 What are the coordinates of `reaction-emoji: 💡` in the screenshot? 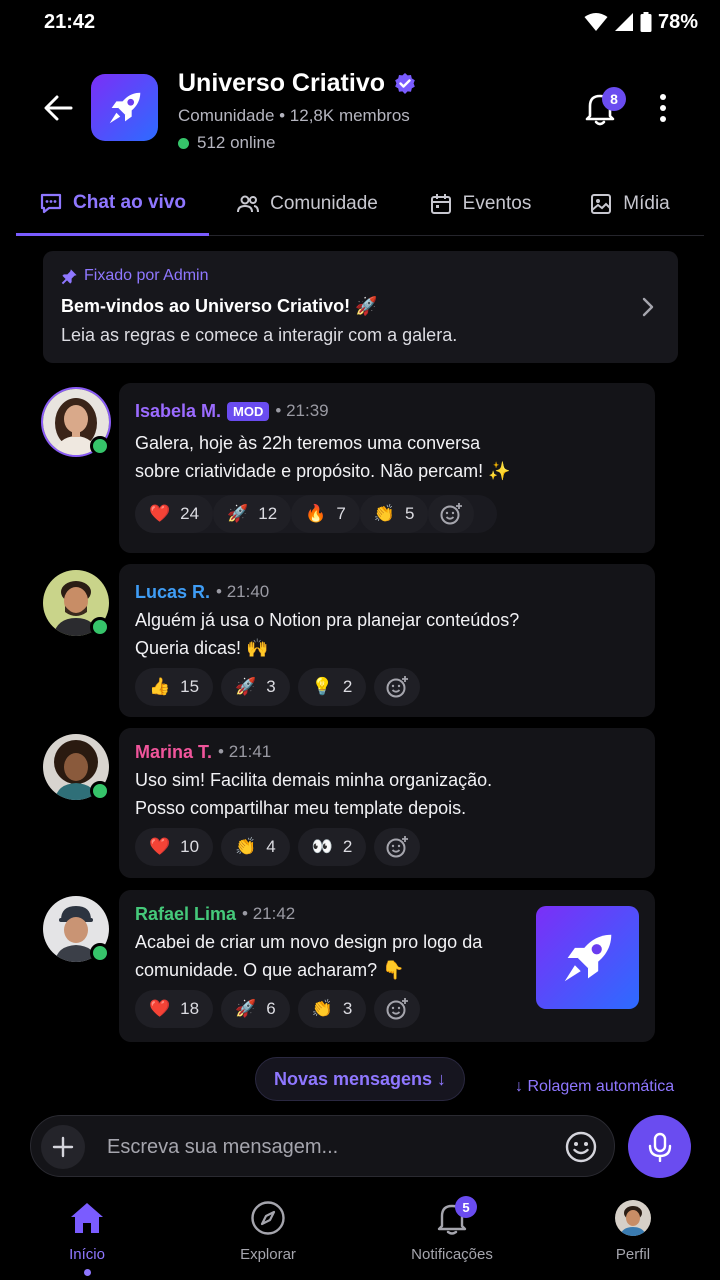 It's located at (322, 686).